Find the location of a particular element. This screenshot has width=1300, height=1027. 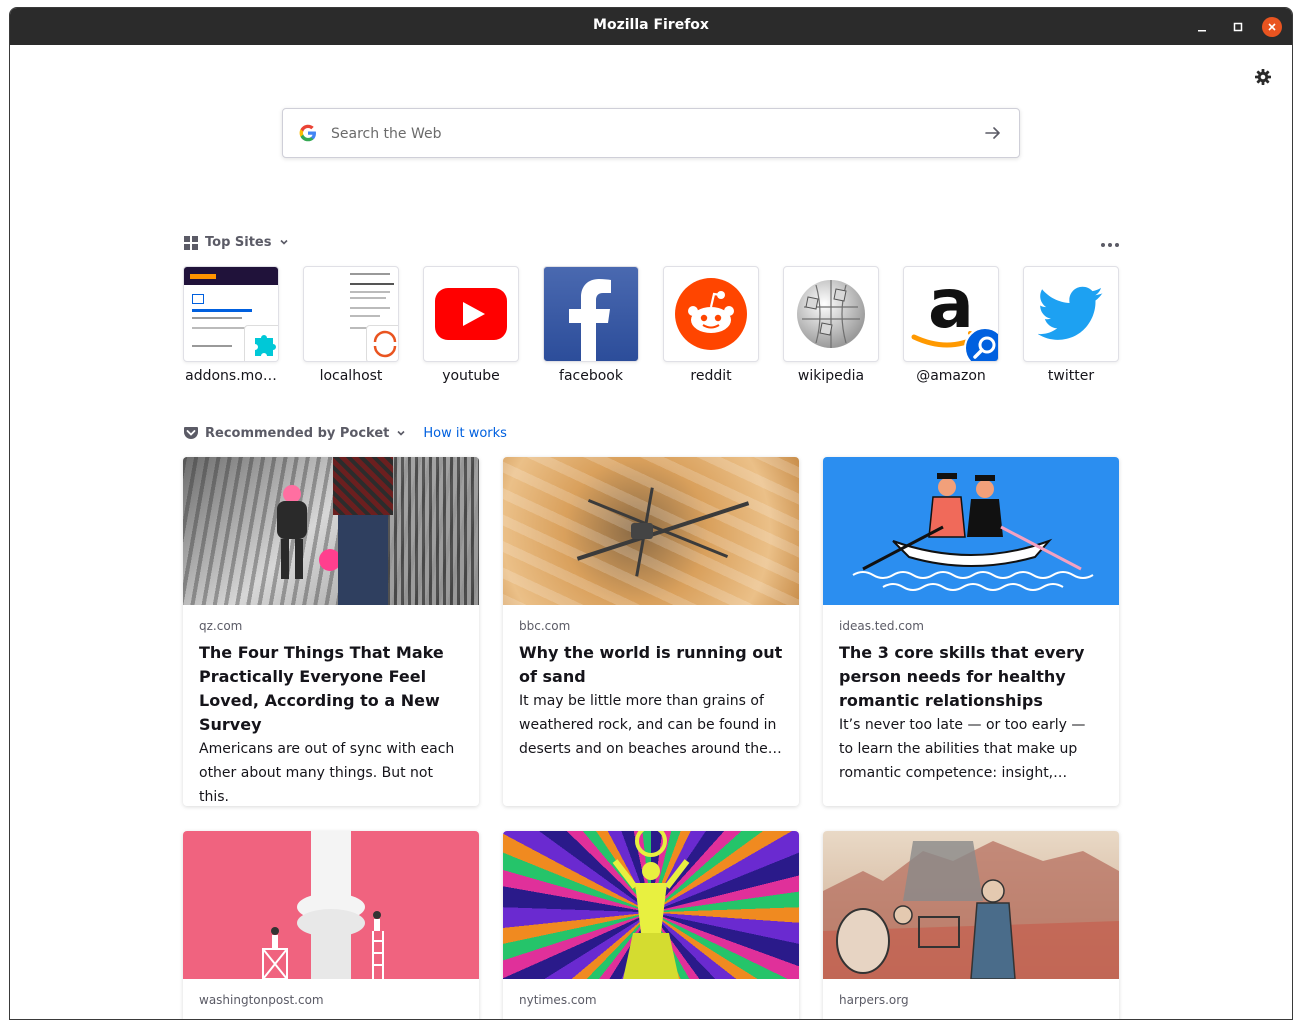

more-icon is located at coordinates (1110, 245).